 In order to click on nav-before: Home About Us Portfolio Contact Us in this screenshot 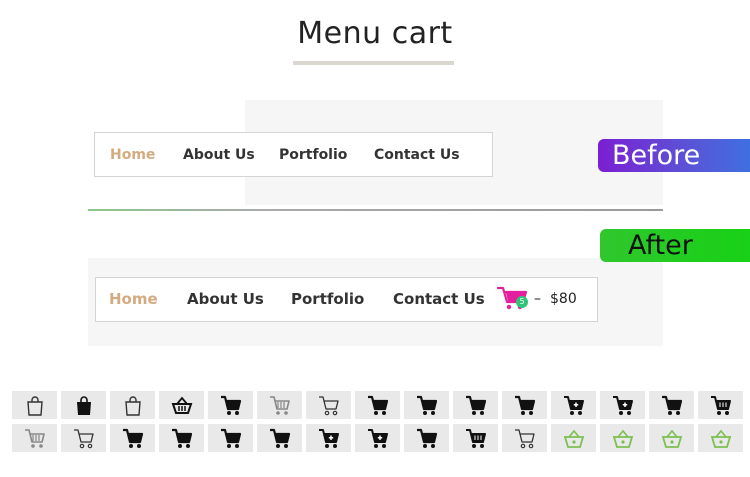, I will do `click(293, 154)`.